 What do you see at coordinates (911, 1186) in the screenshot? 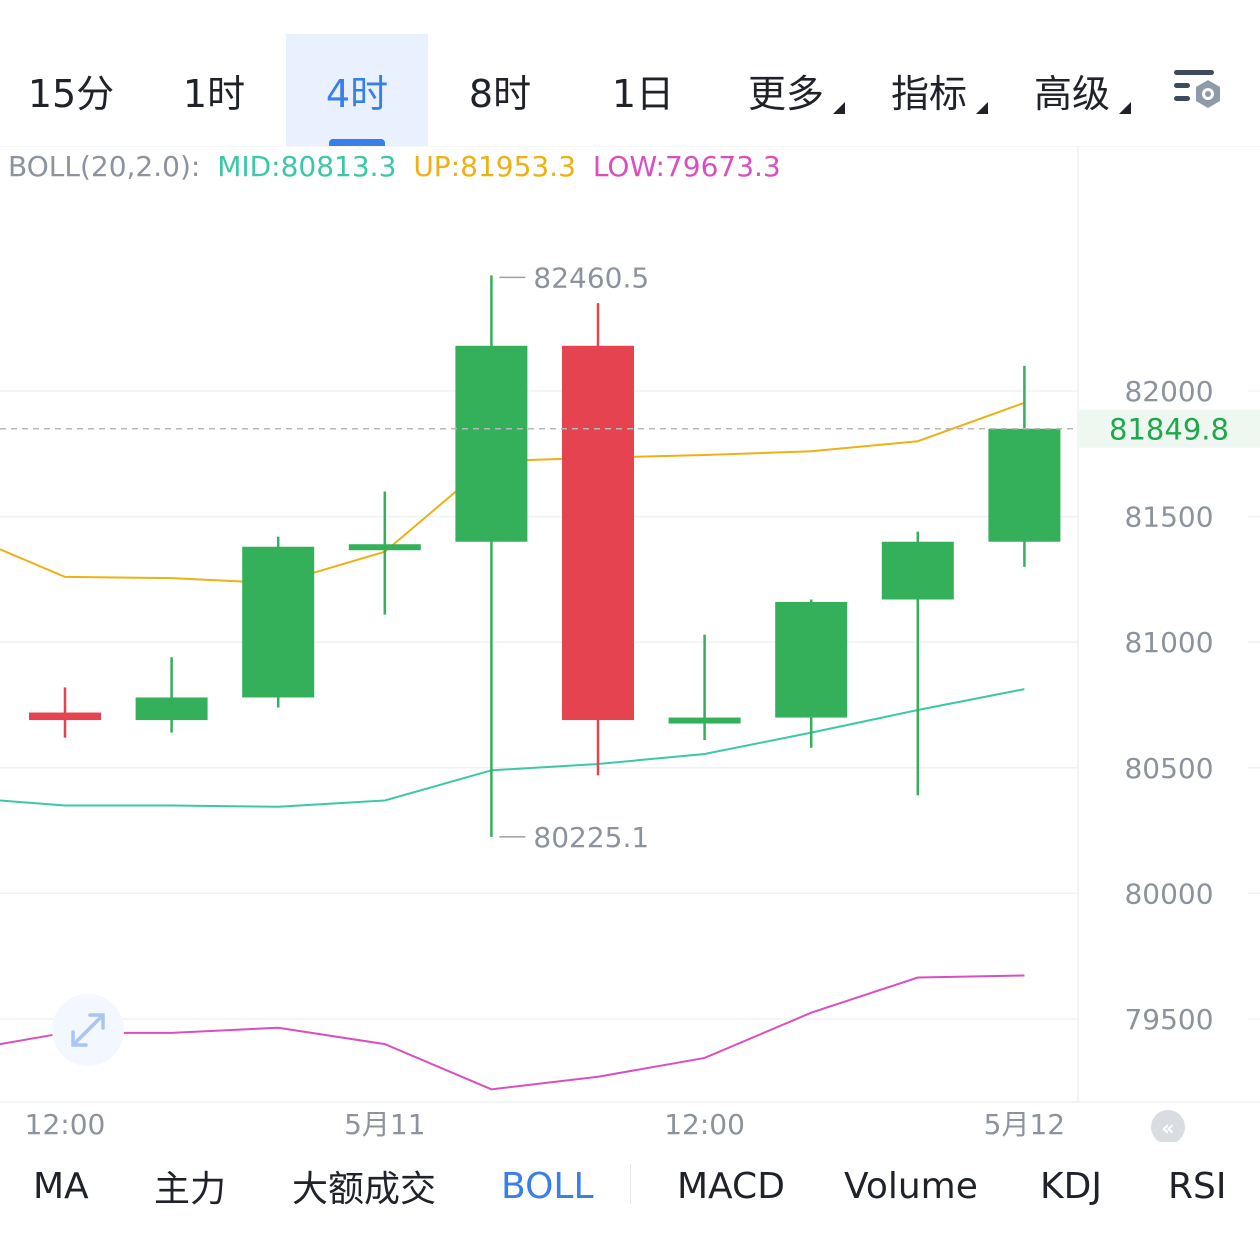
I see `indicator-tab-volume: Volume` at bounding box center [911, 1186].